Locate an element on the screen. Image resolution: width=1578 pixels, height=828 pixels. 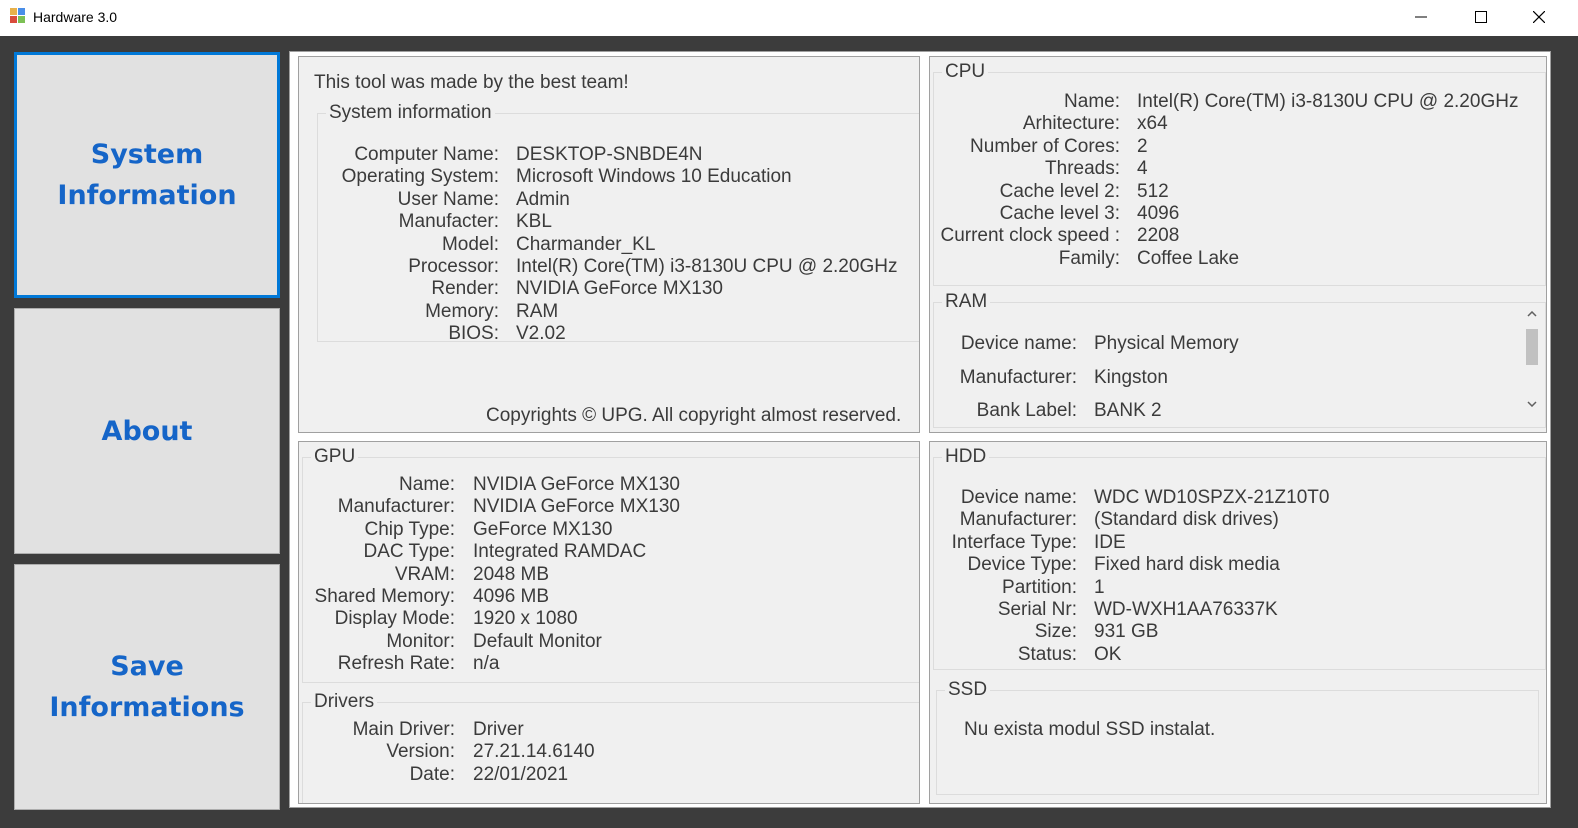
hdd-row: Partition: 1 is located at coordinates (1239, 588).